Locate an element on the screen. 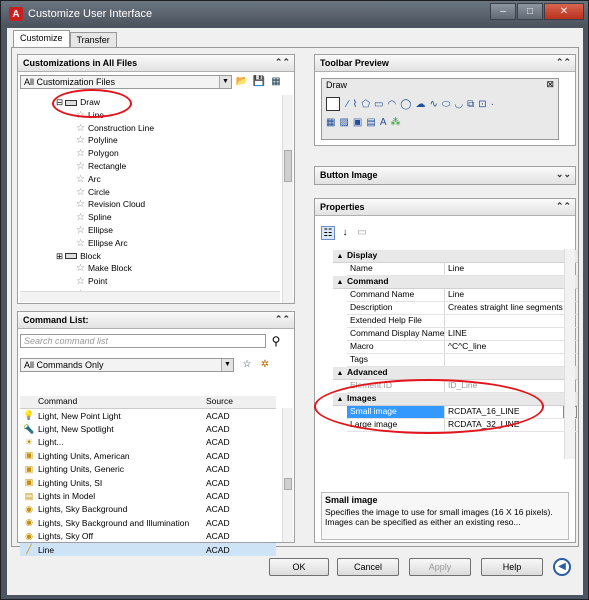 The height and width of the screenshot is (600, 589). add-selected-icon: ⁂ is located at coordinates (397, 122).